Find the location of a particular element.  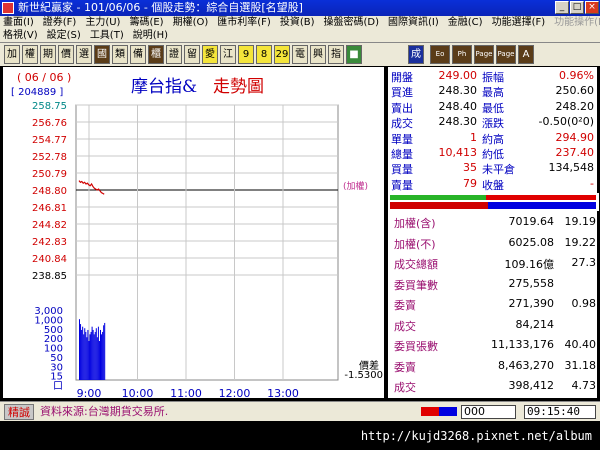

quote-label: 賣量 is located at coordinates (402, 185).